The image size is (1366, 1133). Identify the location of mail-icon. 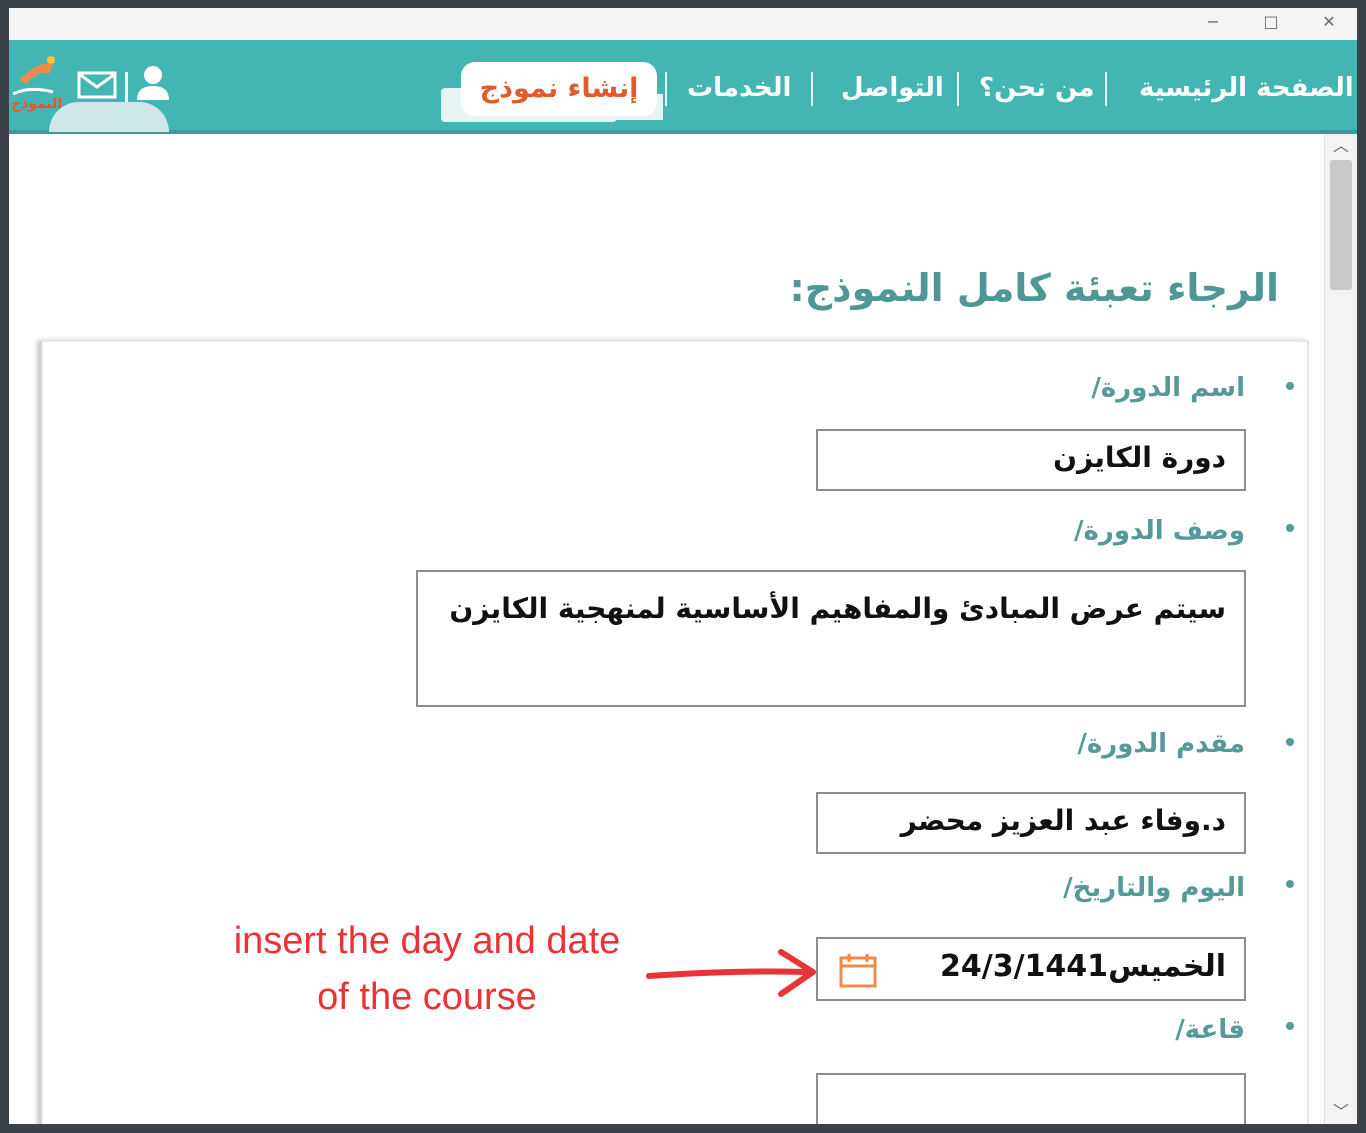
(97, 85).